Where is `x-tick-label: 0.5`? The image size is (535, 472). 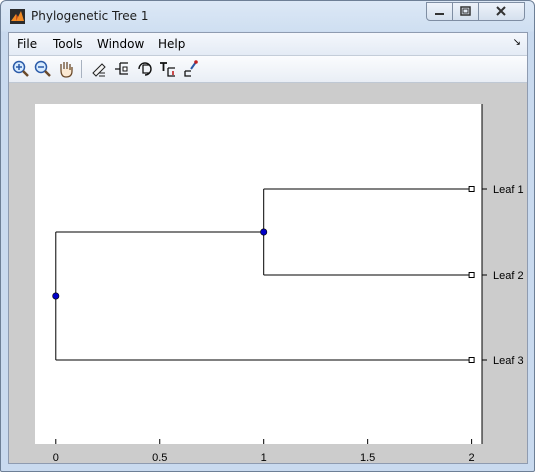
x-tick-label: 0.5 is located at coordinates (159, 457).